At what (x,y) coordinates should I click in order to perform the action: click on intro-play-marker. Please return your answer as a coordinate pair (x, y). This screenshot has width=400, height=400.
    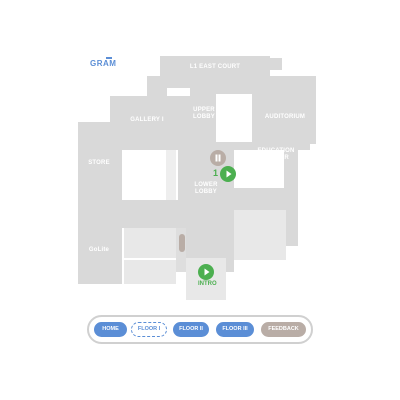
    Looking at the image, I should click on (206, 272).